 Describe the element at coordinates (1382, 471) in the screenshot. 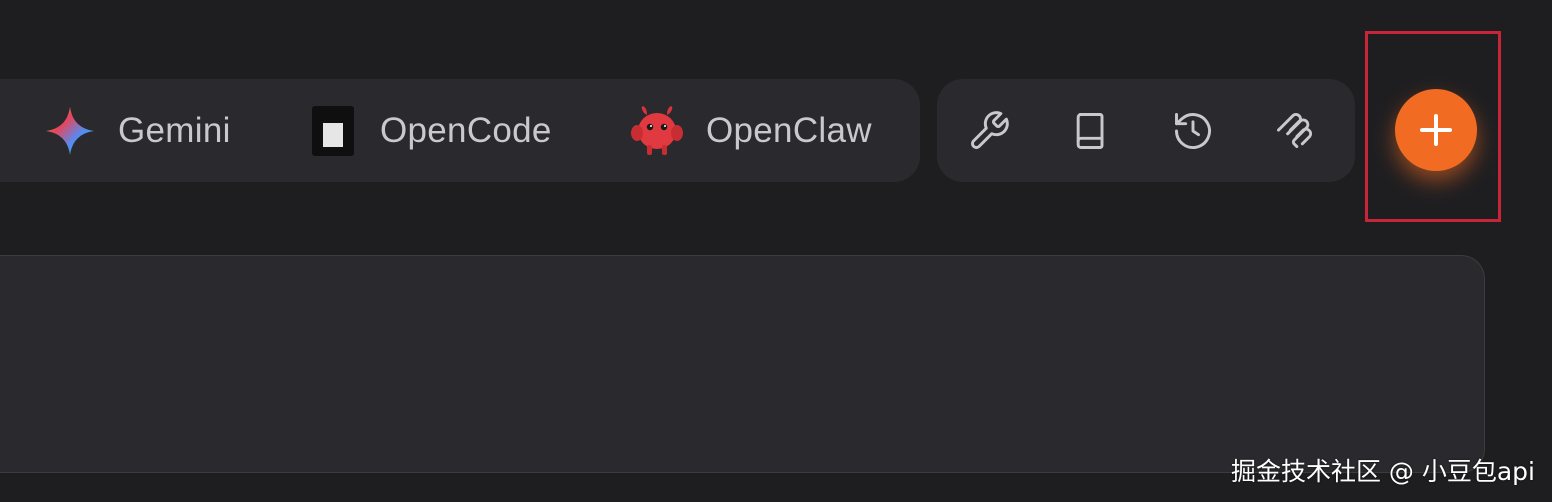

I see `watermark: 掘金技术社区 @ 小豆包api` at that location.